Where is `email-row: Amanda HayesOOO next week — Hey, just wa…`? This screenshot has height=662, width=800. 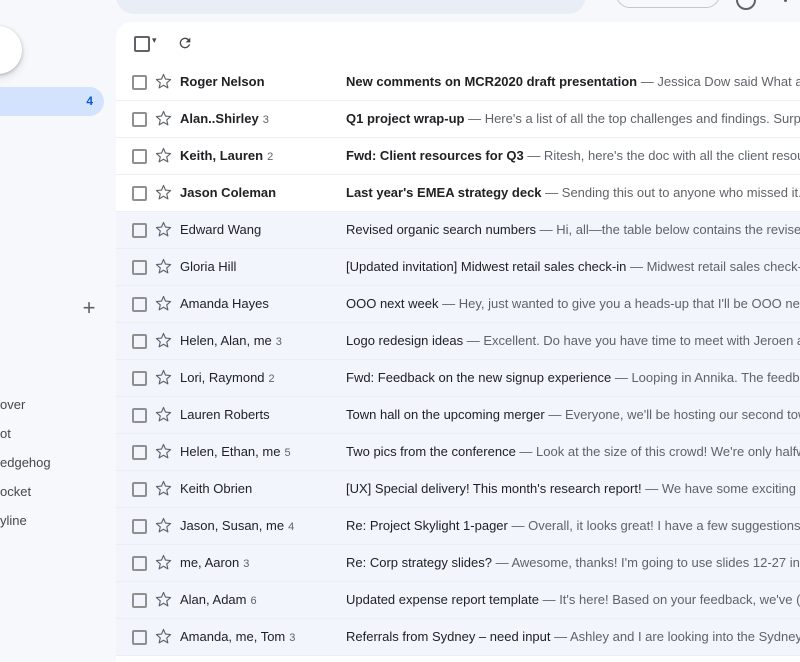
email-row: Amanda HayesOOO next week — Hey, just wa… is located at coordinates (458, 304).